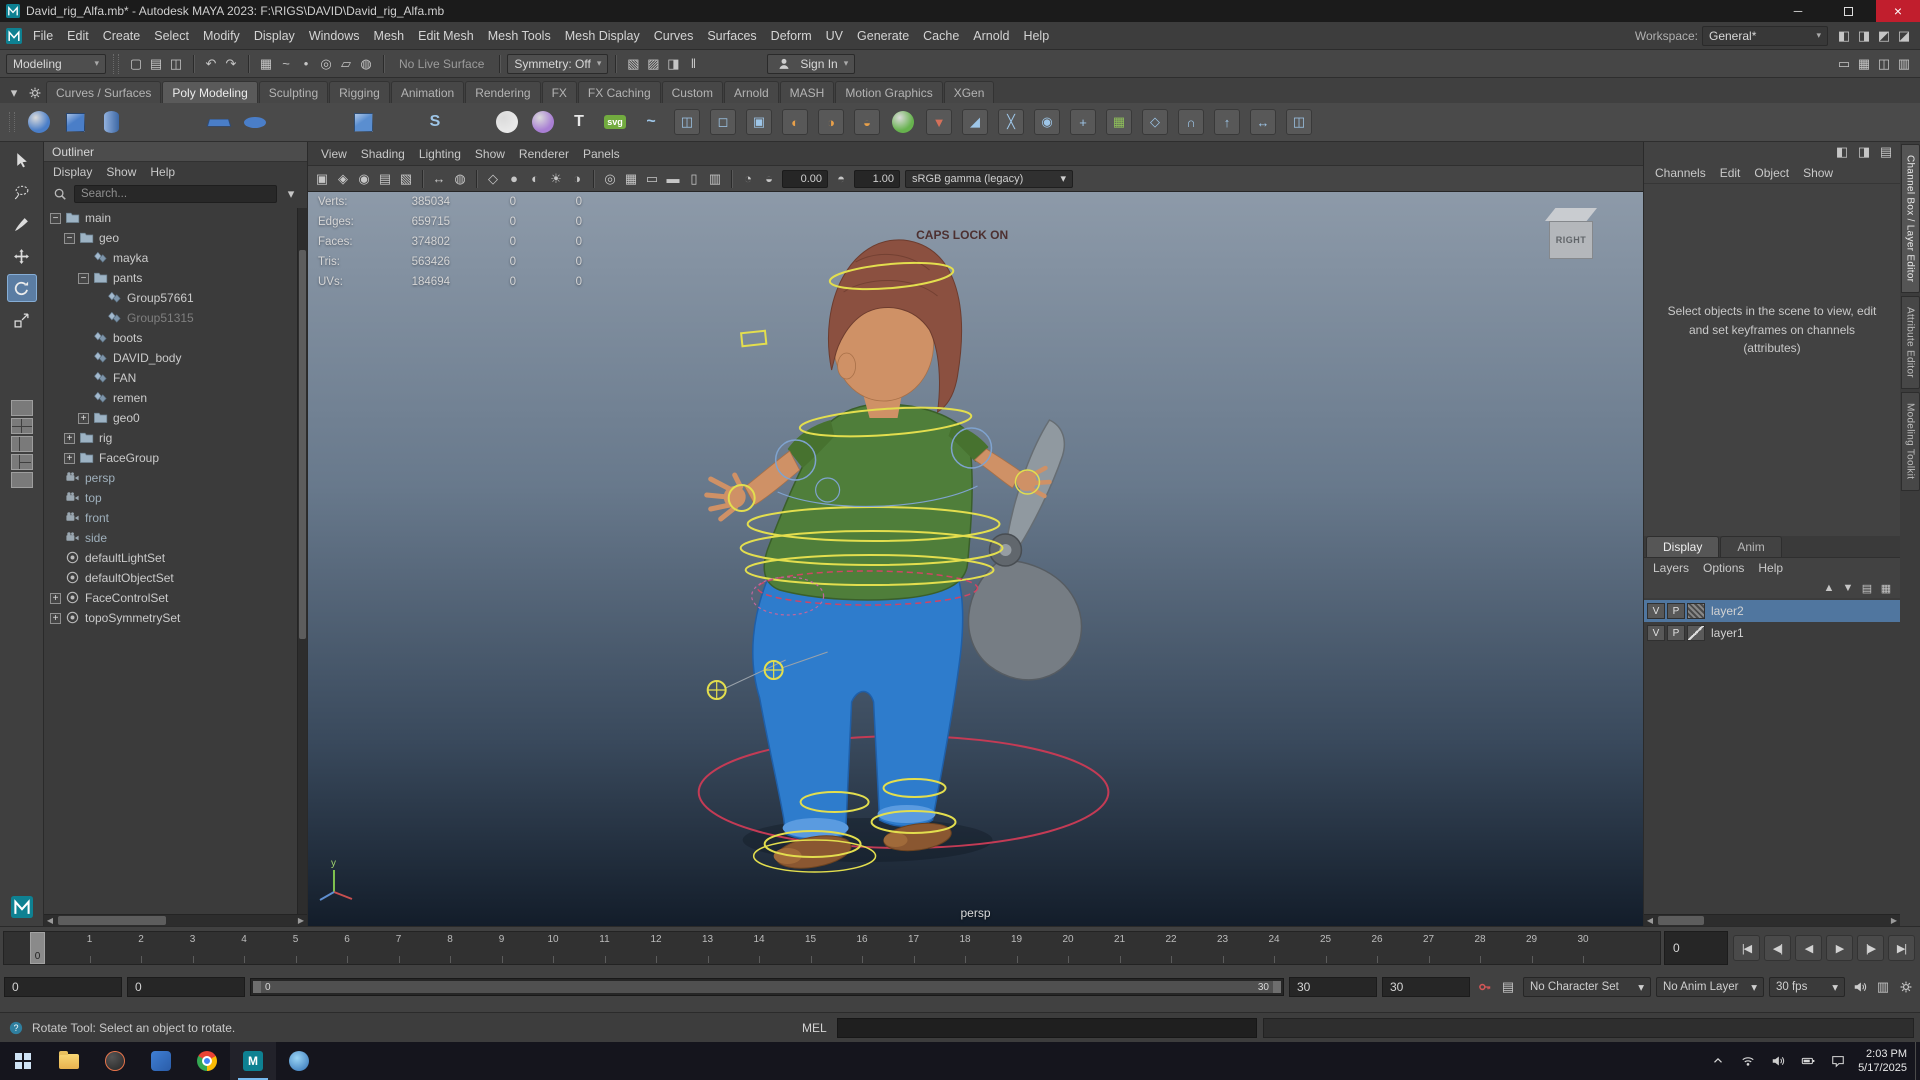 Image resolution: width=1920 pixels, height=1080 pixels. I want to click on outliner-item-defaultobjectset: defaultObjectSet, so click(175, 578).